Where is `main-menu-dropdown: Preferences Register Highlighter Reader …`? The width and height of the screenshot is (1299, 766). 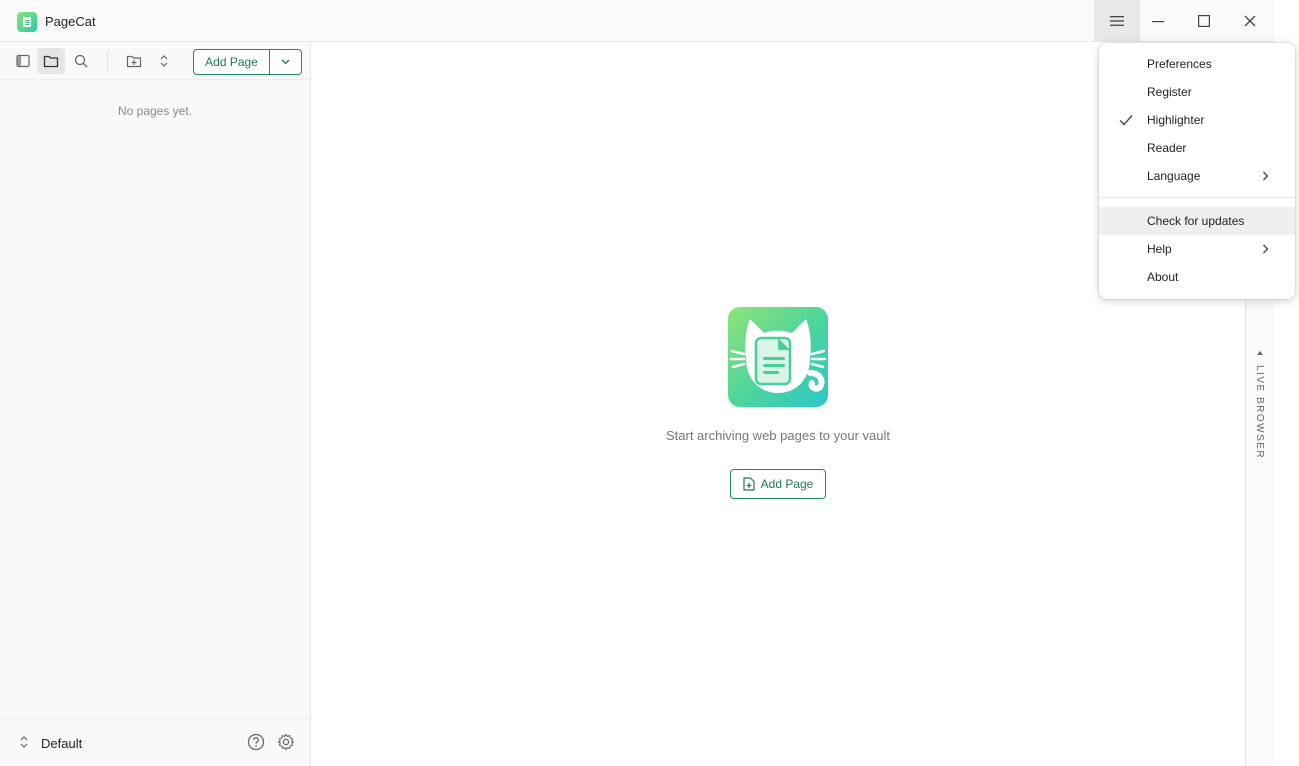
main-menu-dropdown: Preferences Register Highlighter Reader … is located at coordinates (1197, 171).